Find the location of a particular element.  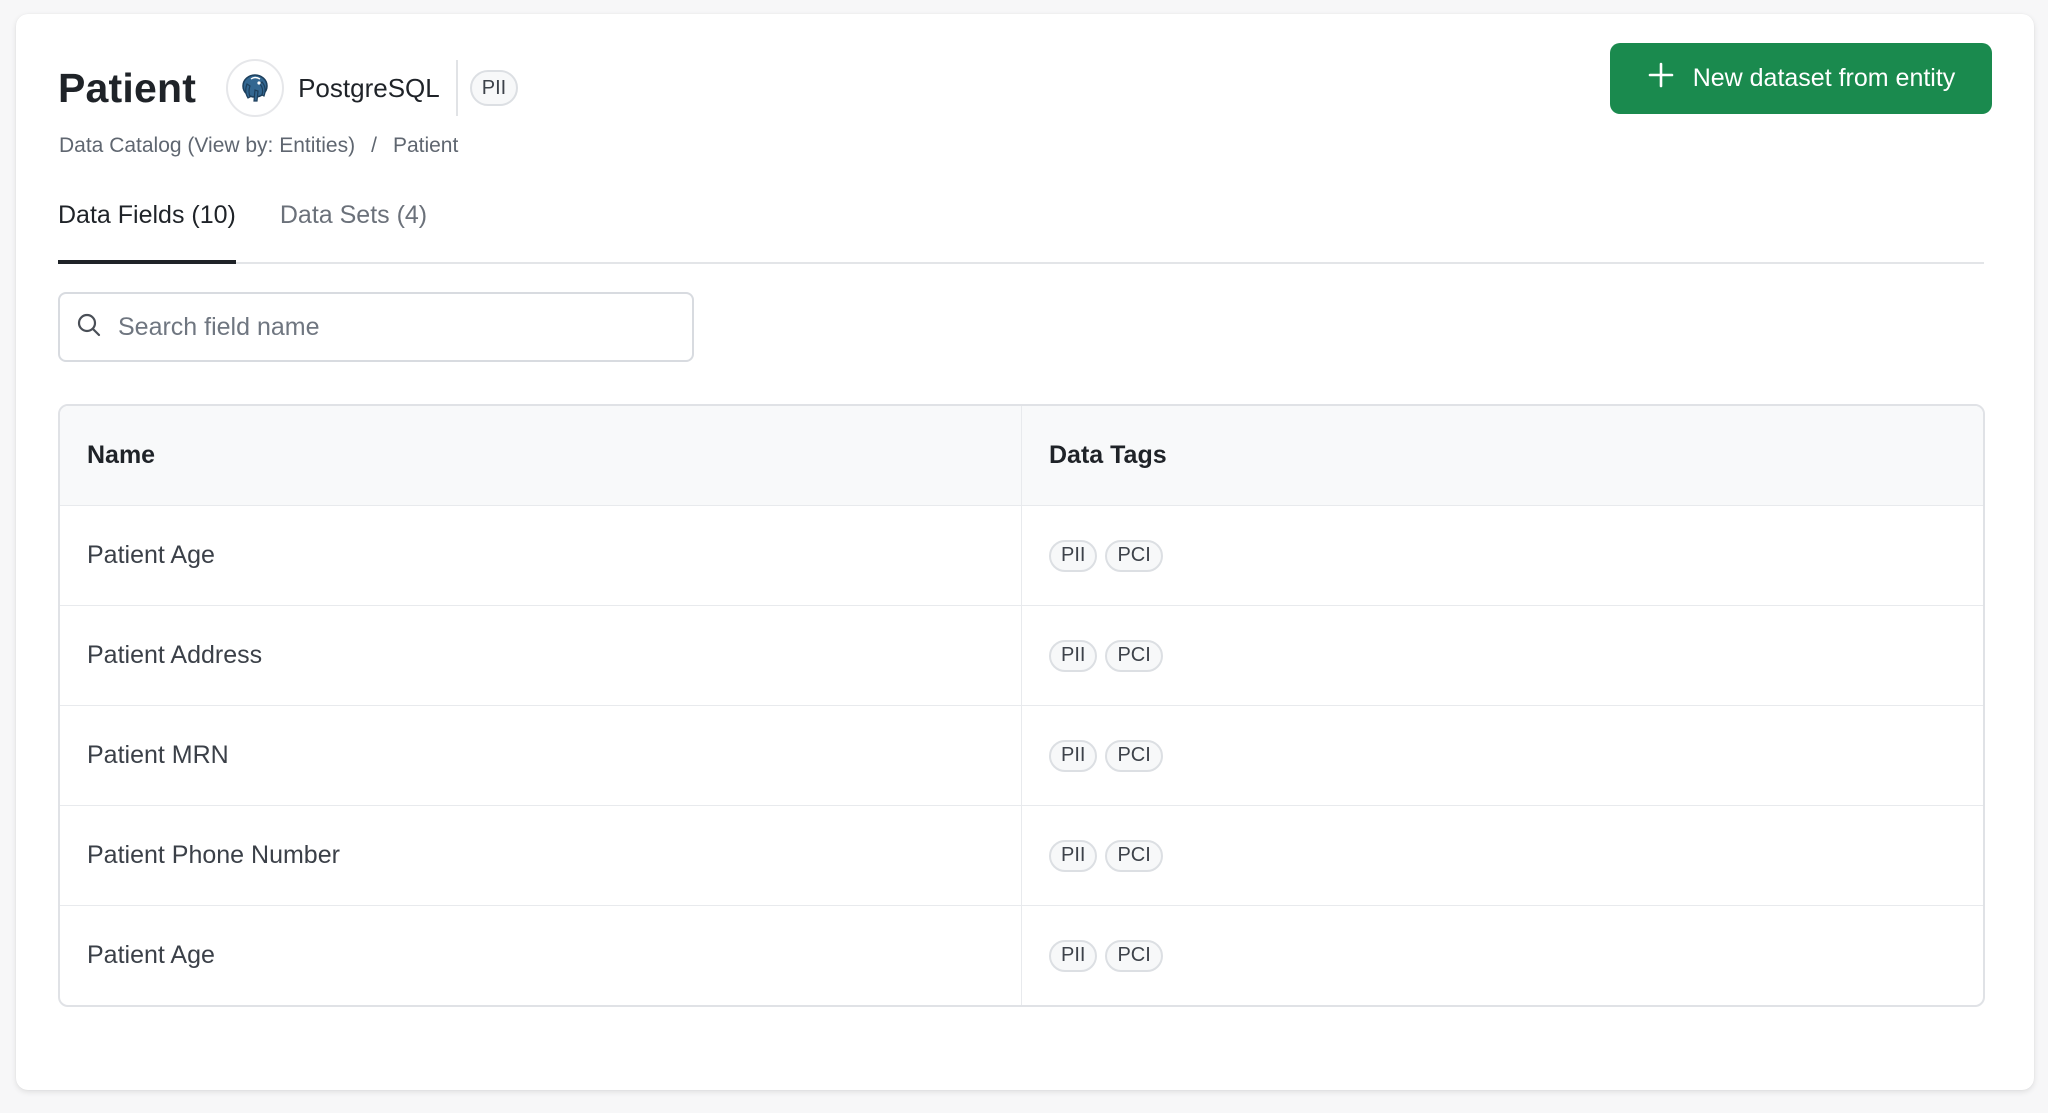

search-box is located at coordinates (376, 327).